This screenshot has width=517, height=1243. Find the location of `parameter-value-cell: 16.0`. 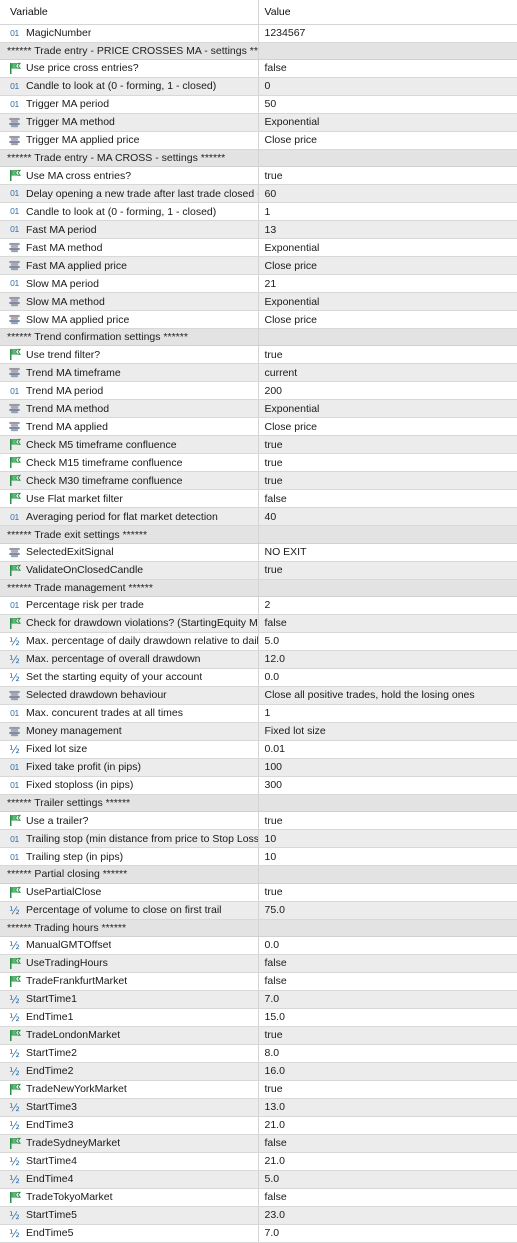

parameter-value-cell: 16.0 is located at coordinates (387, 1071).